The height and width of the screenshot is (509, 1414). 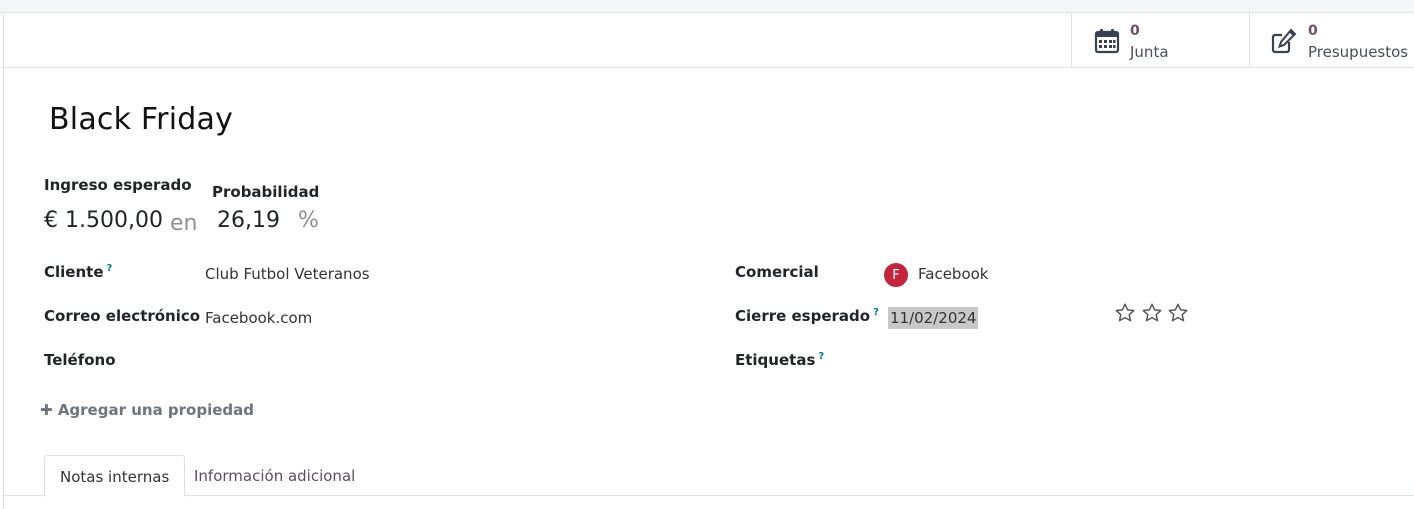 I want to click on phone-field, so click(x=445, y=361).